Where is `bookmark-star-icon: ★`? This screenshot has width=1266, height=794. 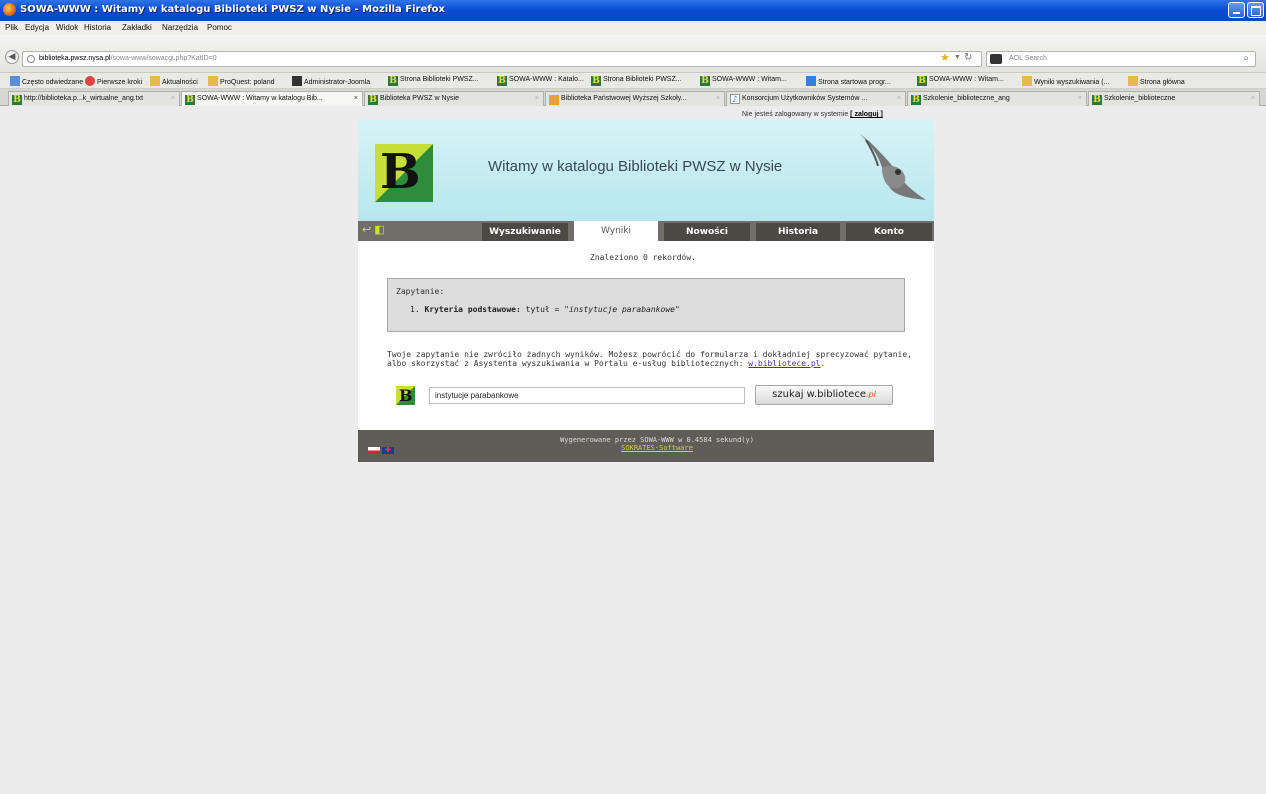
bookmark-star-icon: ★ is located at coordinates (945, 58).